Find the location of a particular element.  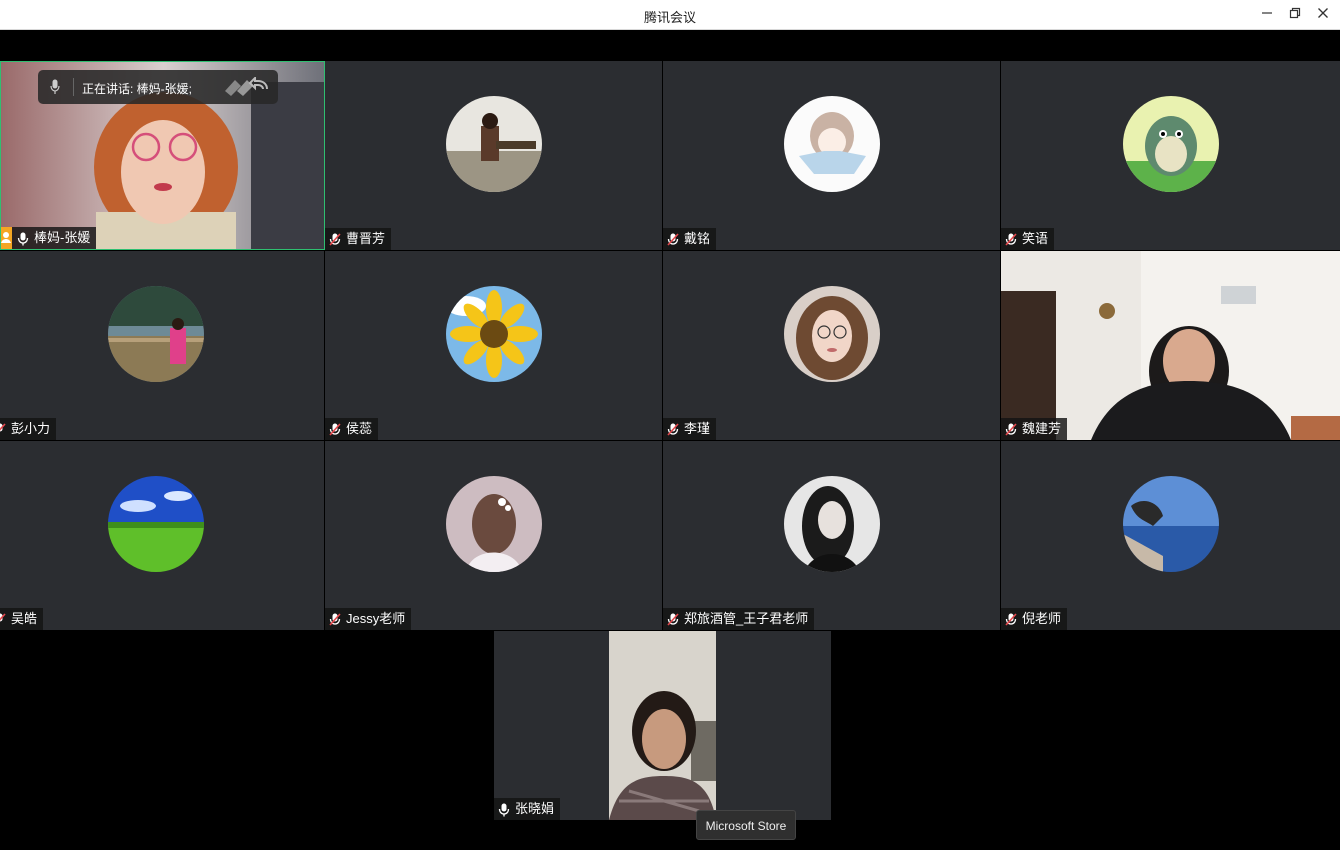

participant-nametag: 侯蕊 is located at coordinates (352, 429).